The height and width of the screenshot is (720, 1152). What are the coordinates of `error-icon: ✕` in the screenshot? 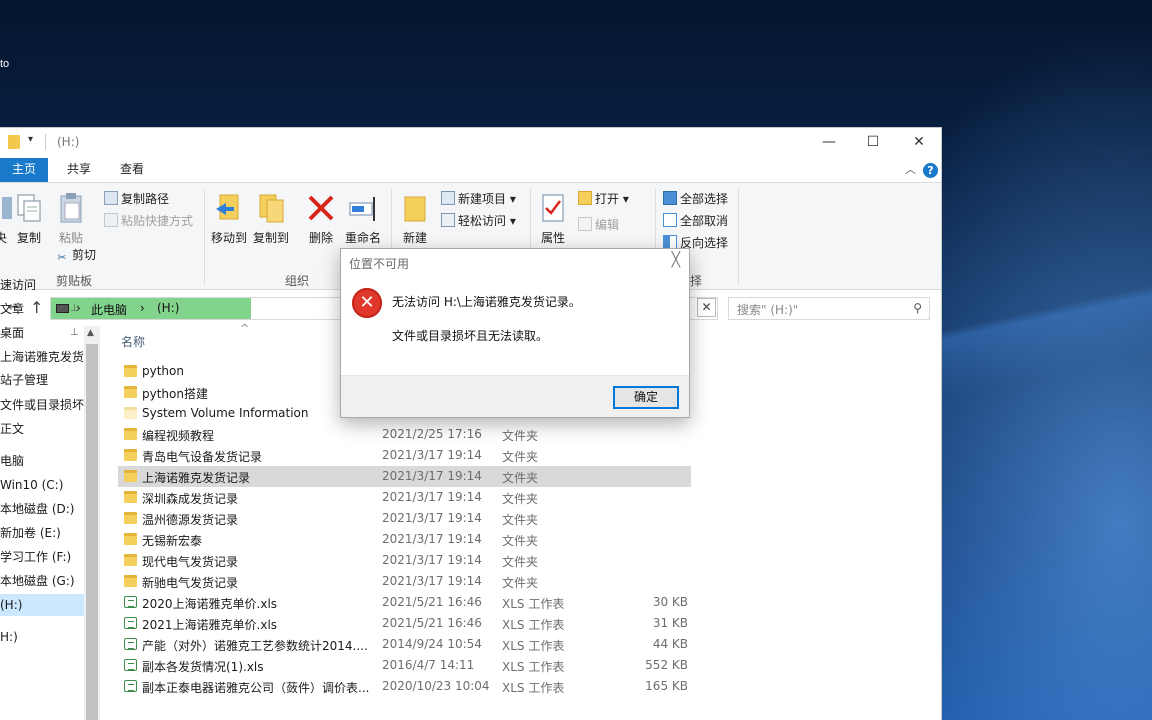 It's located at (367, 303).